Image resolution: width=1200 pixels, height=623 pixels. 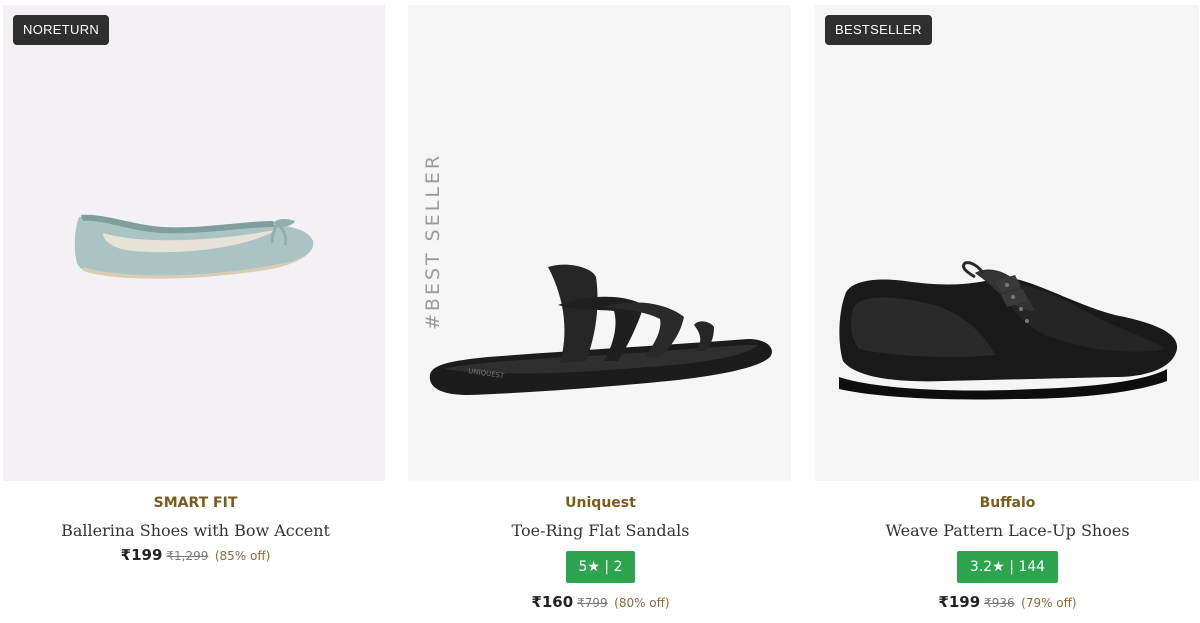 I want to click on discount-text: (79% off), so click(x=1049, y=603).